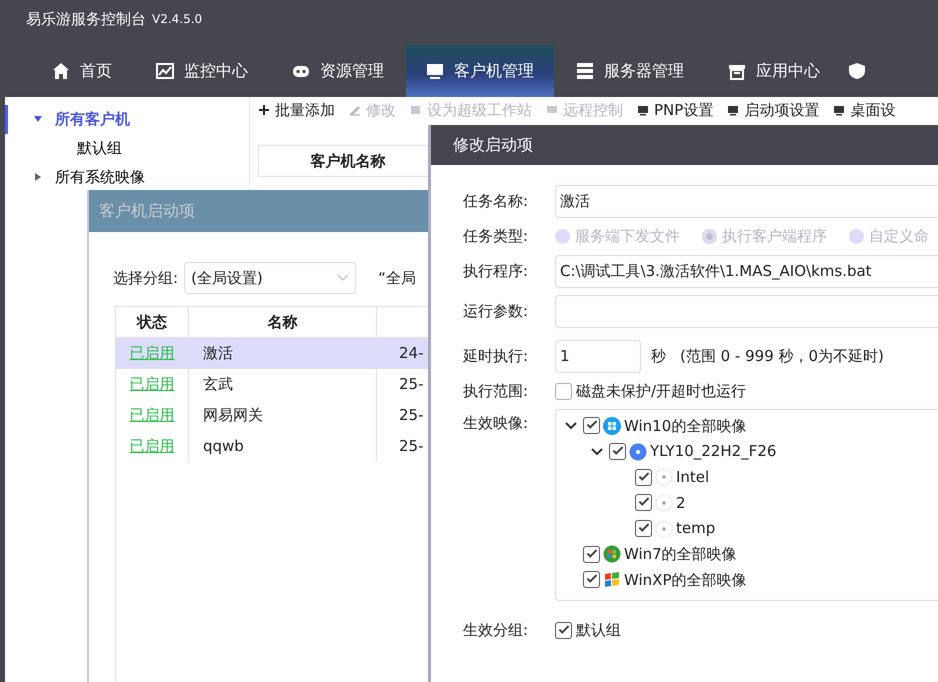  Describe the element at coordinates (496, 311) in the screenshot. I see `field-label: 运行参数:` at that location.